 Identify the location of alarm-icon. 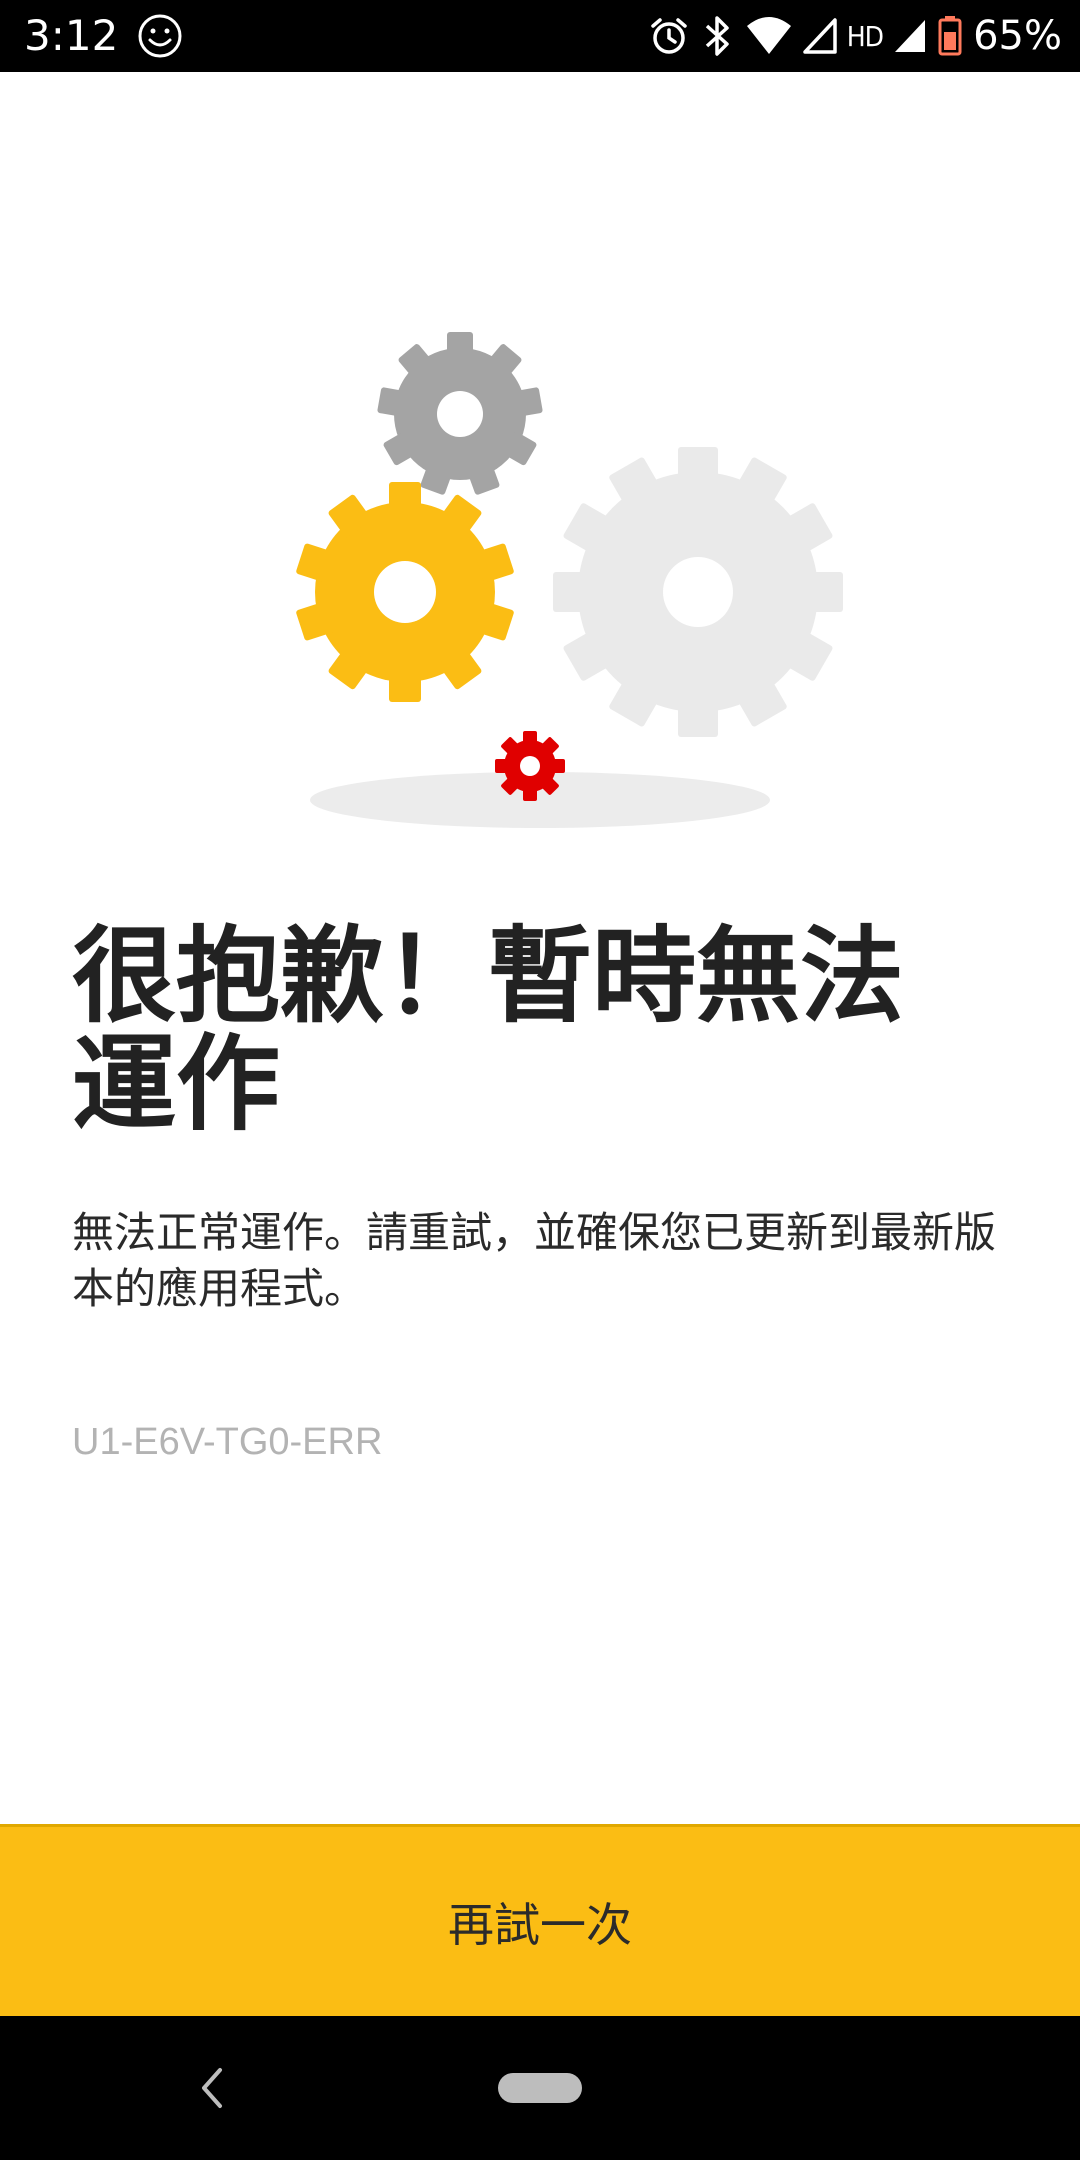
(668, 36).